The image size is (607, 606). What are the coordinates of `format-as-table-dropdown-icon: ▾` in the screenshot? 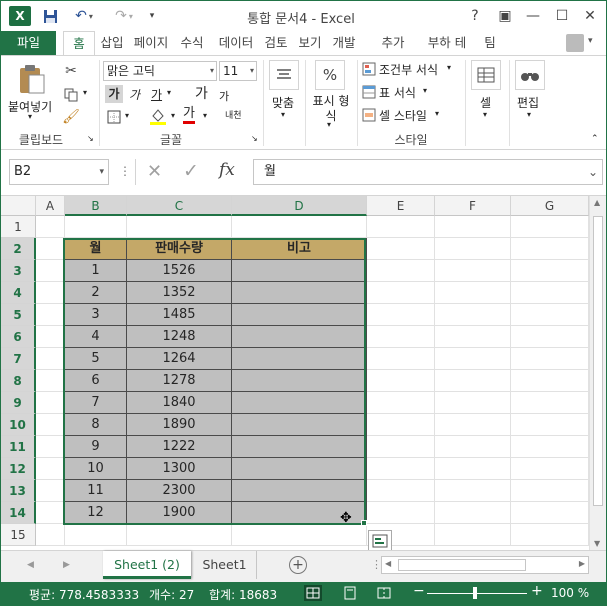 It's located at (425, 90).